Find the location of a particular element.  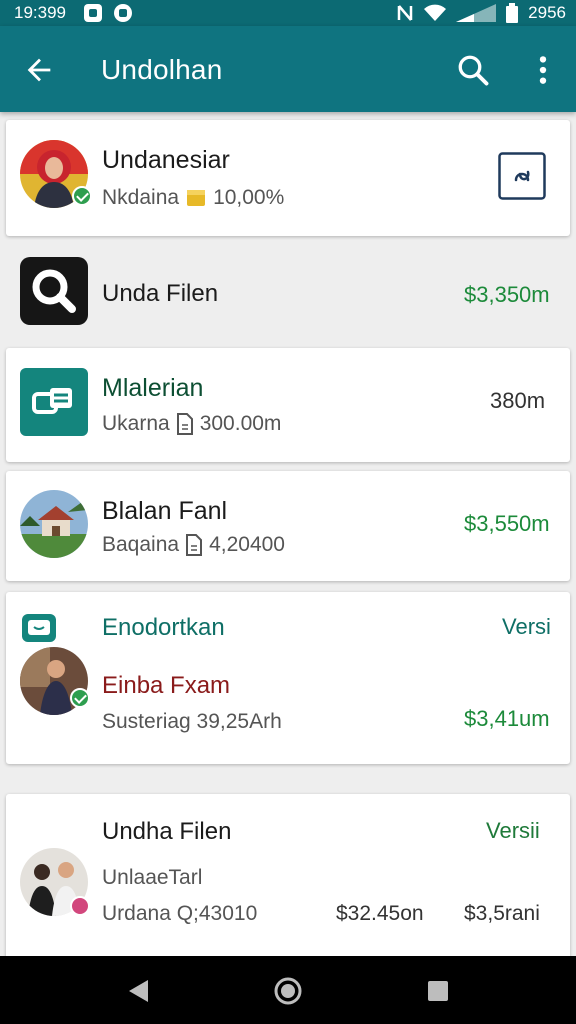

item-price: $3,550m is located at coordinates (507, 523).